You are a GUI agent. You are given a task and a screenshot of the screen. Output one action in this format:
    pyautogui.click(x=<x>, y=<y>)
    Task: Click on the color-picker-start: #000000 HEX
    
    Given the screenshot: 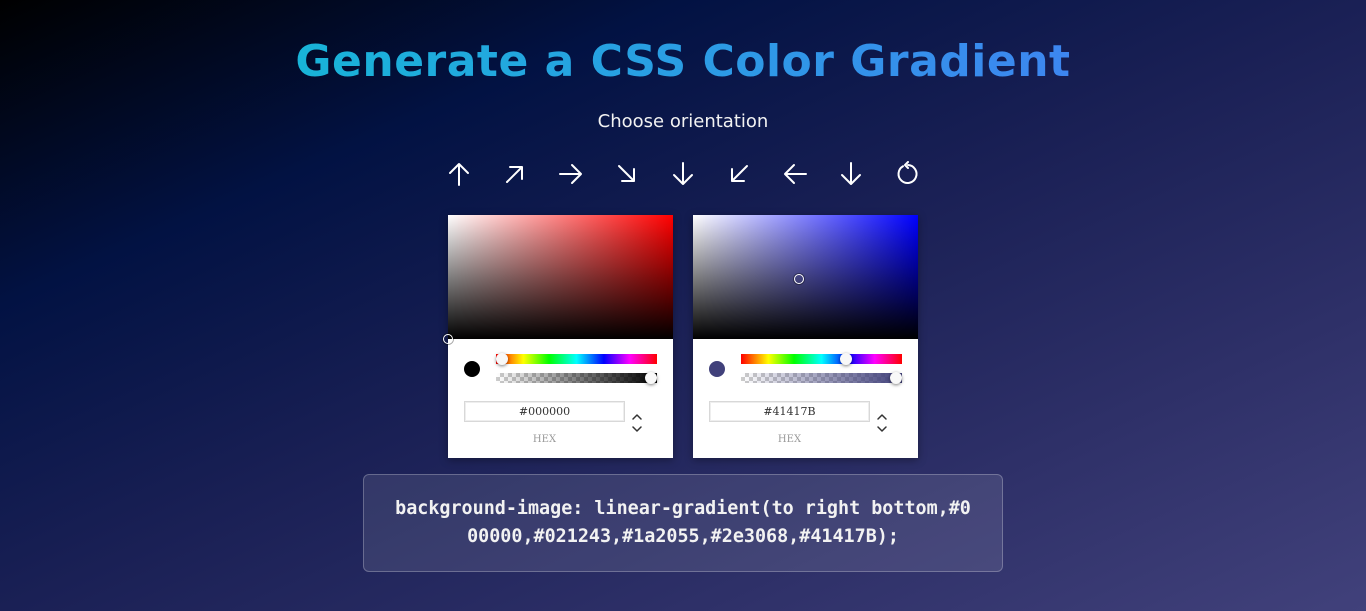 What is the action you would take?
    pyautogui.click(x=558, y=336)
    